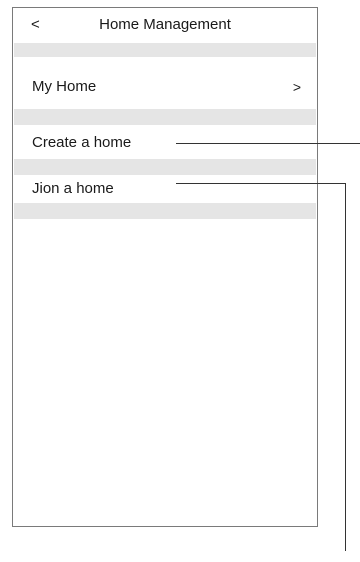  What do you see at coordinates (261, 183) in the screenshot?
I see `callout-line-join-home` at bounding box center [261, 183].